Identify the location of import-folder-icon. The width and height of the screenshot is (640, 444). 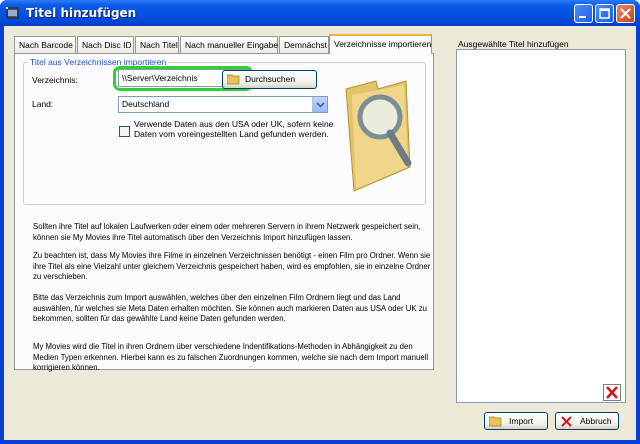
(495, 421).